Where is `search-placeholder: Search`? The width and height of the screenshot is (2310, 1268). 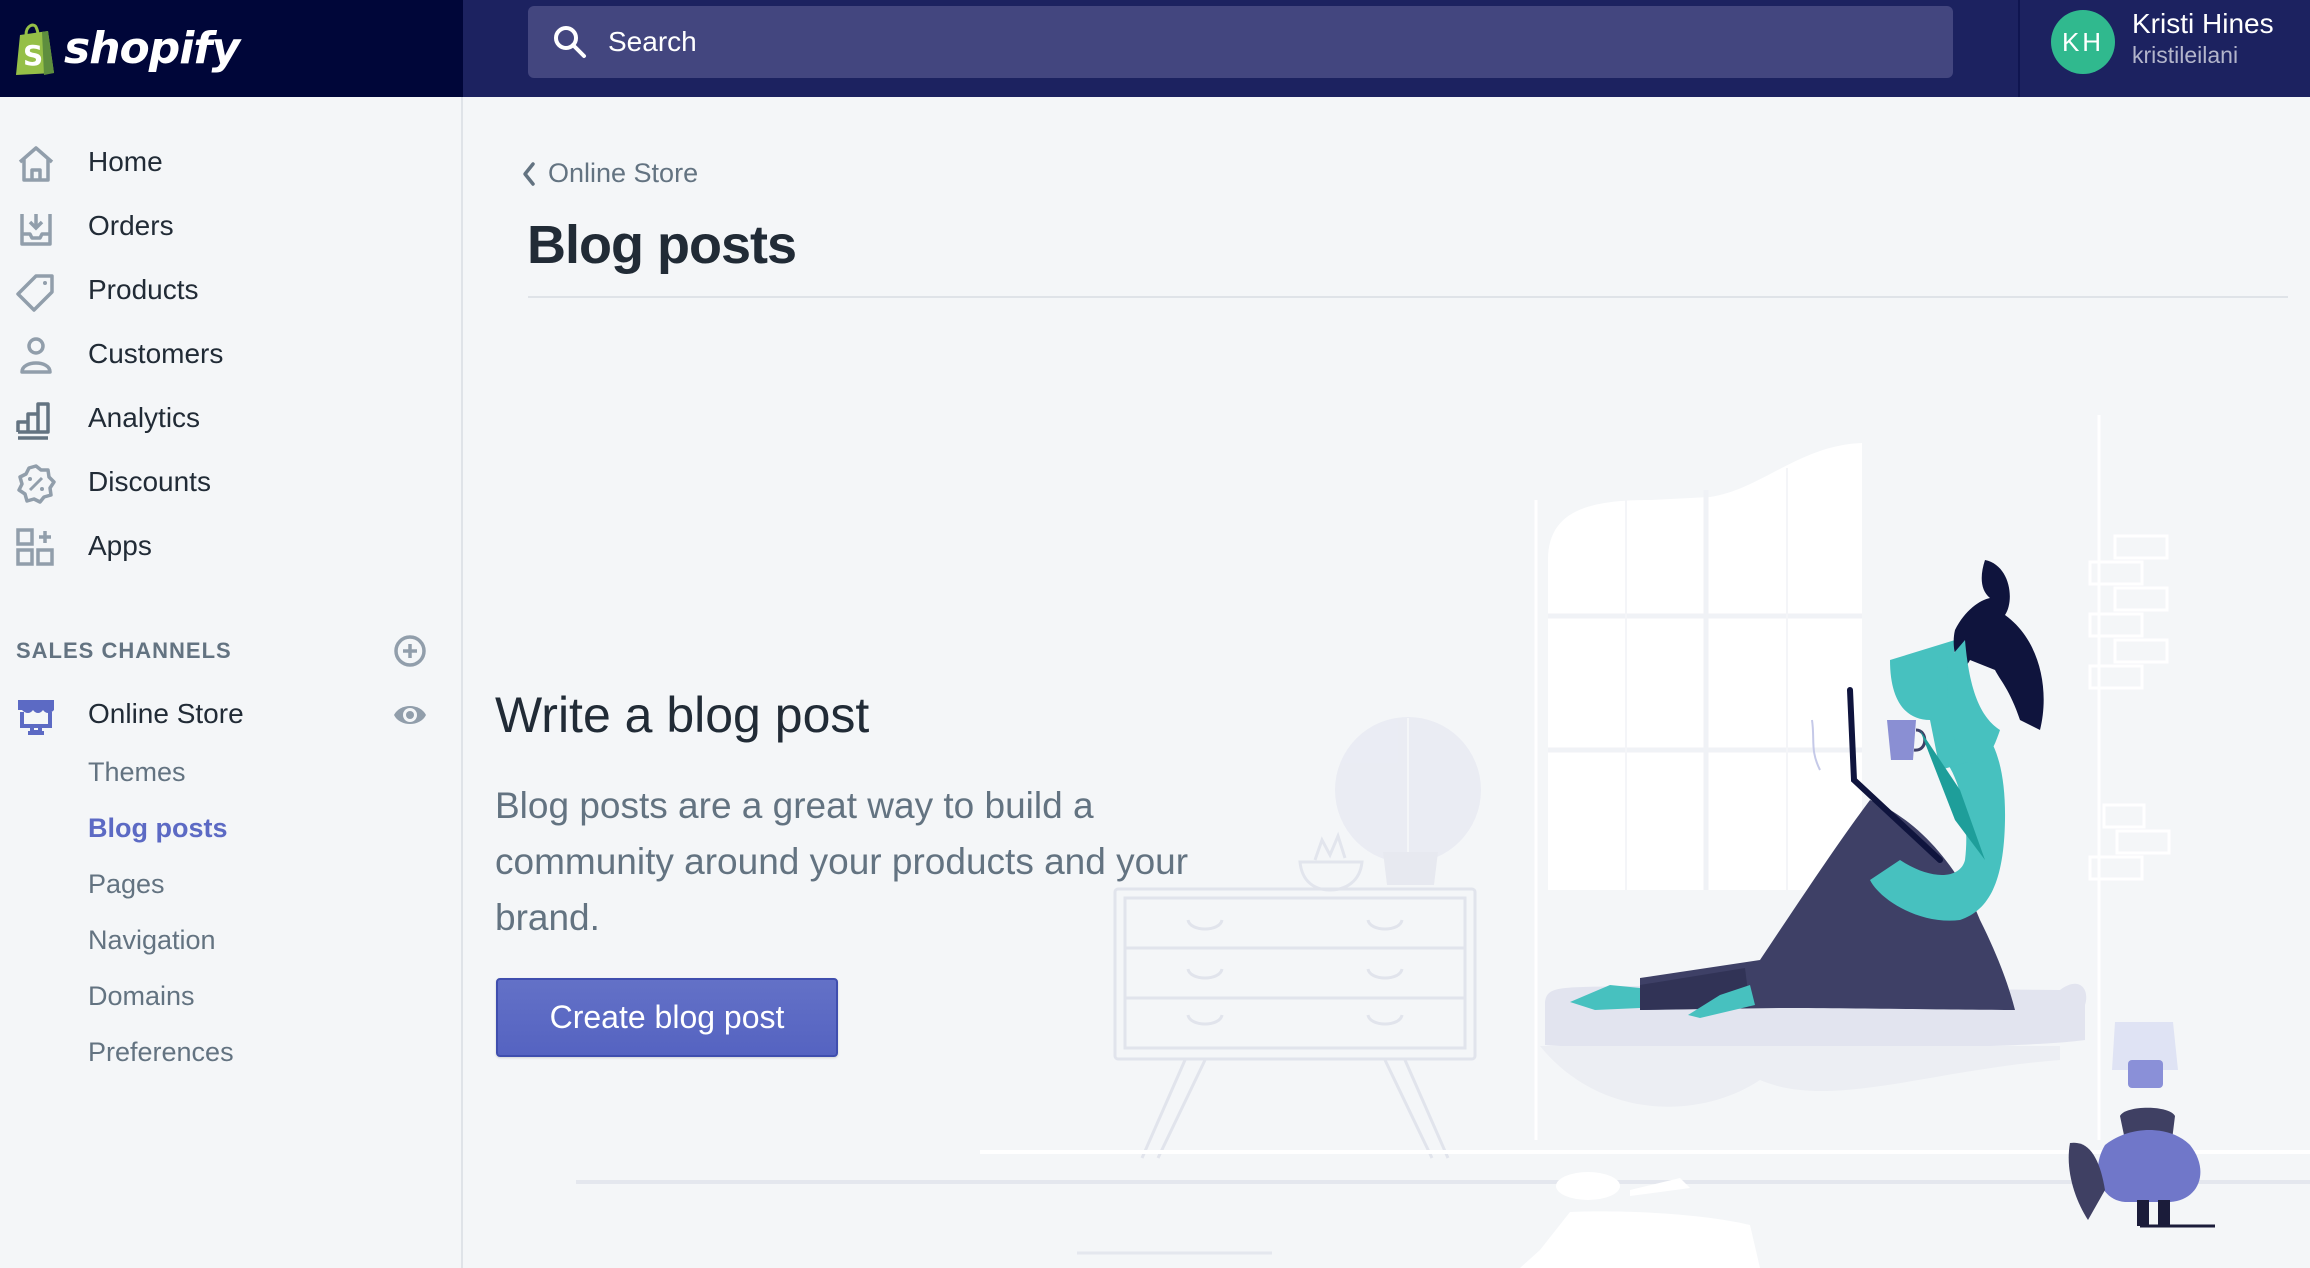
search-placeholder: Search is located at coordinates (652, 41).